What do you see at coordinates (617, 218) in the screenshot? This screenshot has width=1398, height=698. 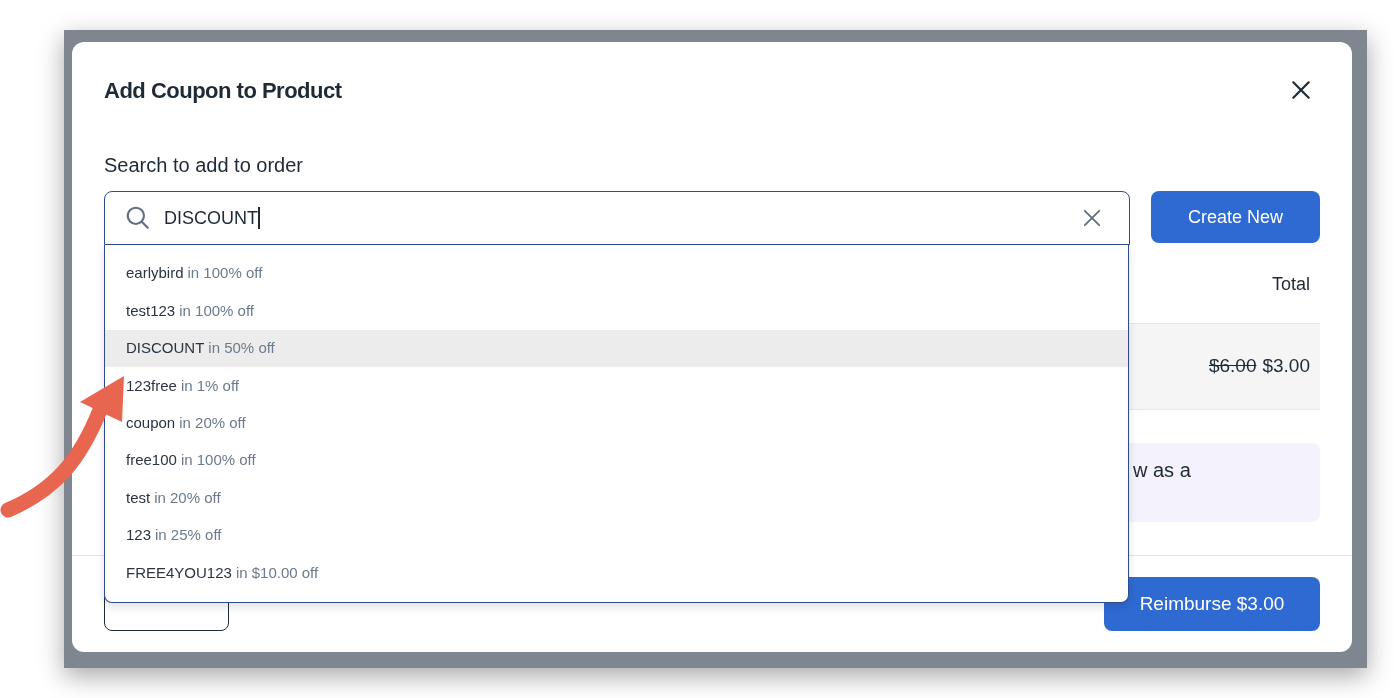 I see `search-field: DISCOUNT` at bounding box center [617, 218].